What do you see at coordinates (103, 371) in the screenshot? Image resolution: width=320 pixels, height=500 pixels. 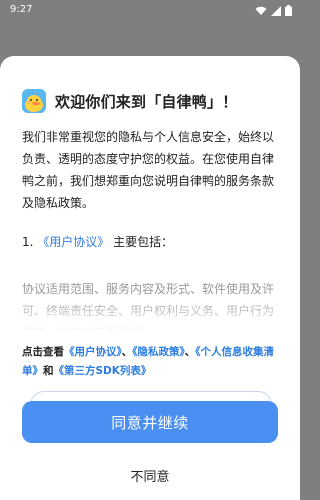 I see `third-party-sdk-link: 《第三方SDK列表》` at bounding box center [103, 371].